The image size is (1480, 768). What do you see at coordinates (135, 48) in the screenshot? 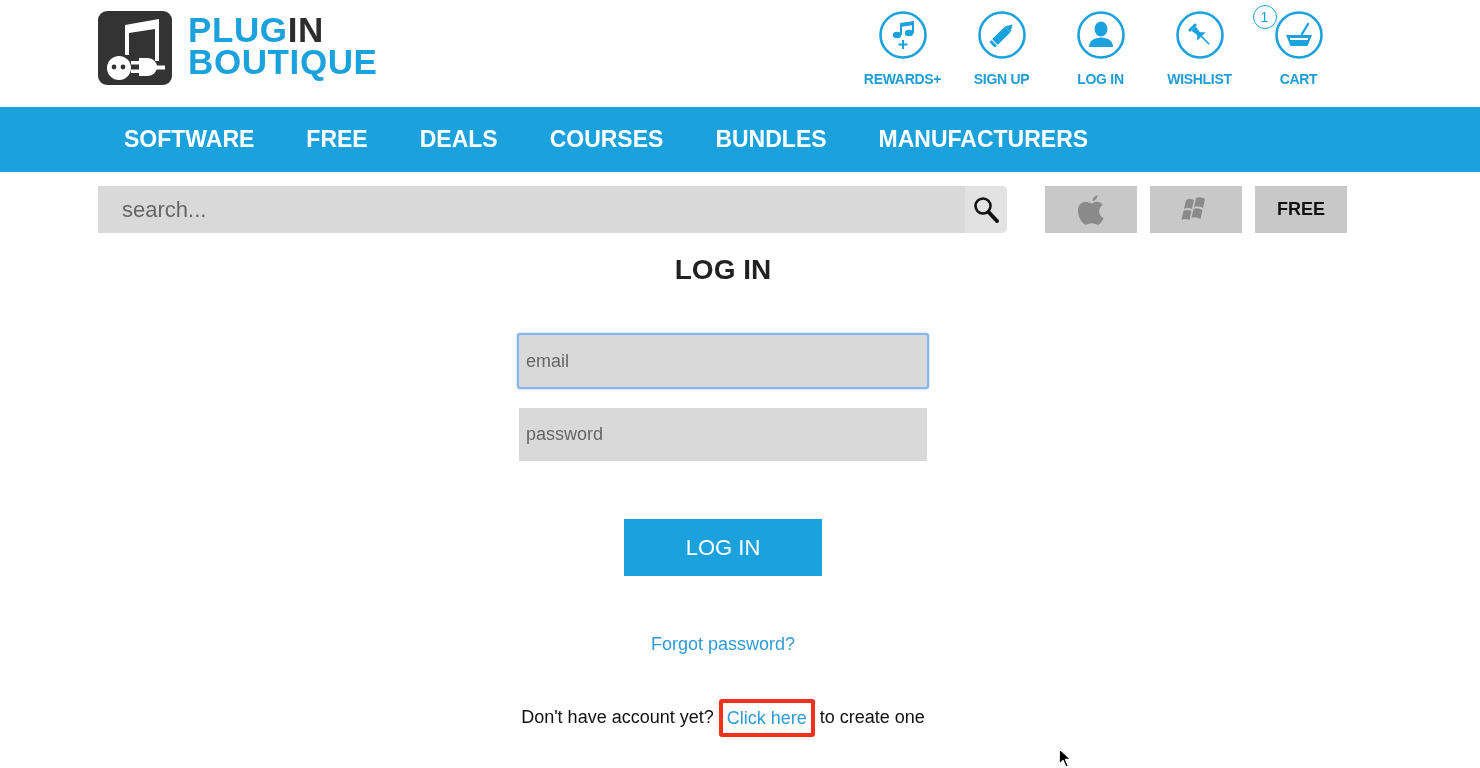
I see `logo-icon` at bounding box center [135, 48].